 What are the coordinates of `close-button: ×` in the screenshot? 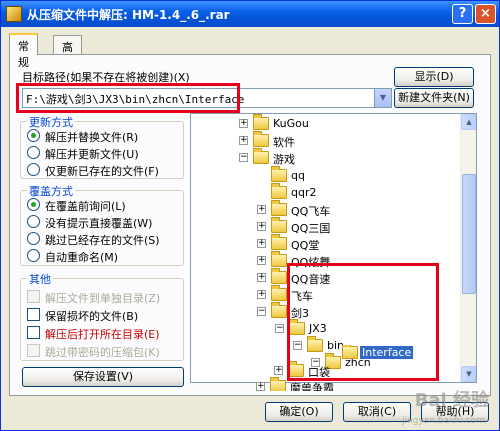 It's located at (485, 14).